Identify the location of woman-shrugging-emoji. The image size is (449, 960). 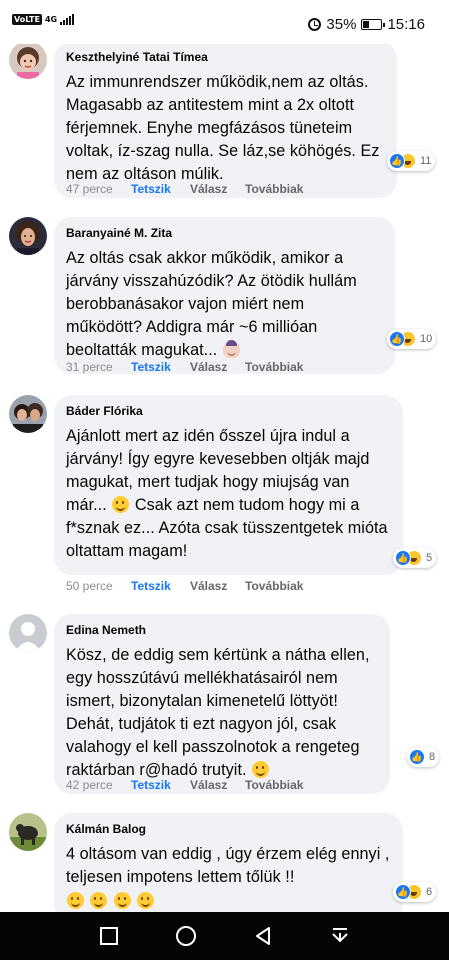
(231, 349).